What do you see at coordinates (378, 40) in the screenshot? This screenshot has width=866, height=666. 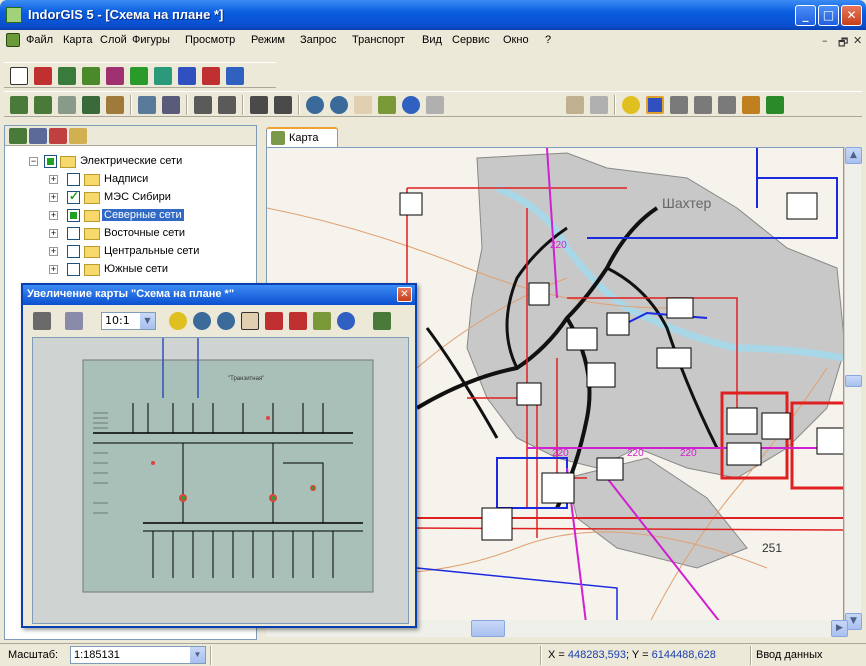 I see `menu-transport: Транспорт` at bounding box center [378, 40].